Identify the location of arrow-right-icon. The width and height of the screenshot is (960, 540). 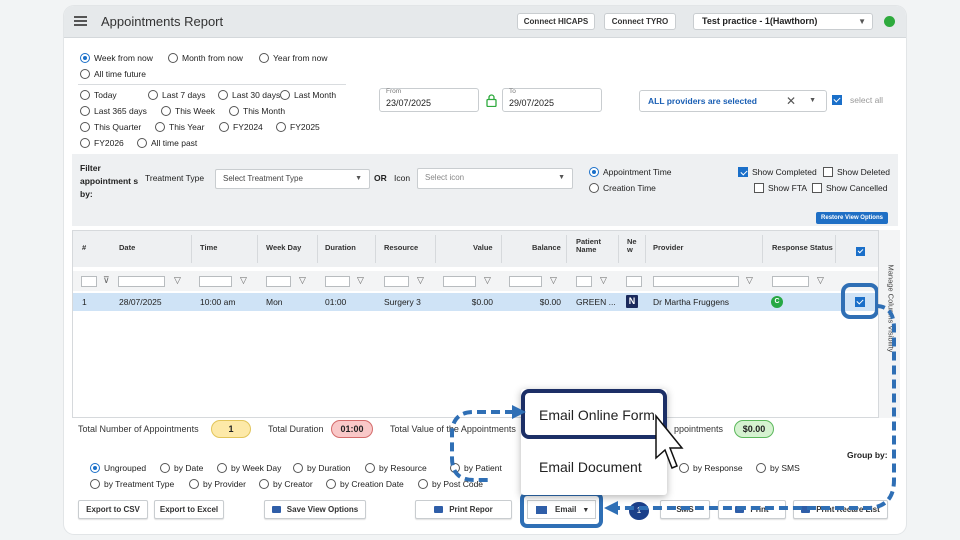
(519, 412).